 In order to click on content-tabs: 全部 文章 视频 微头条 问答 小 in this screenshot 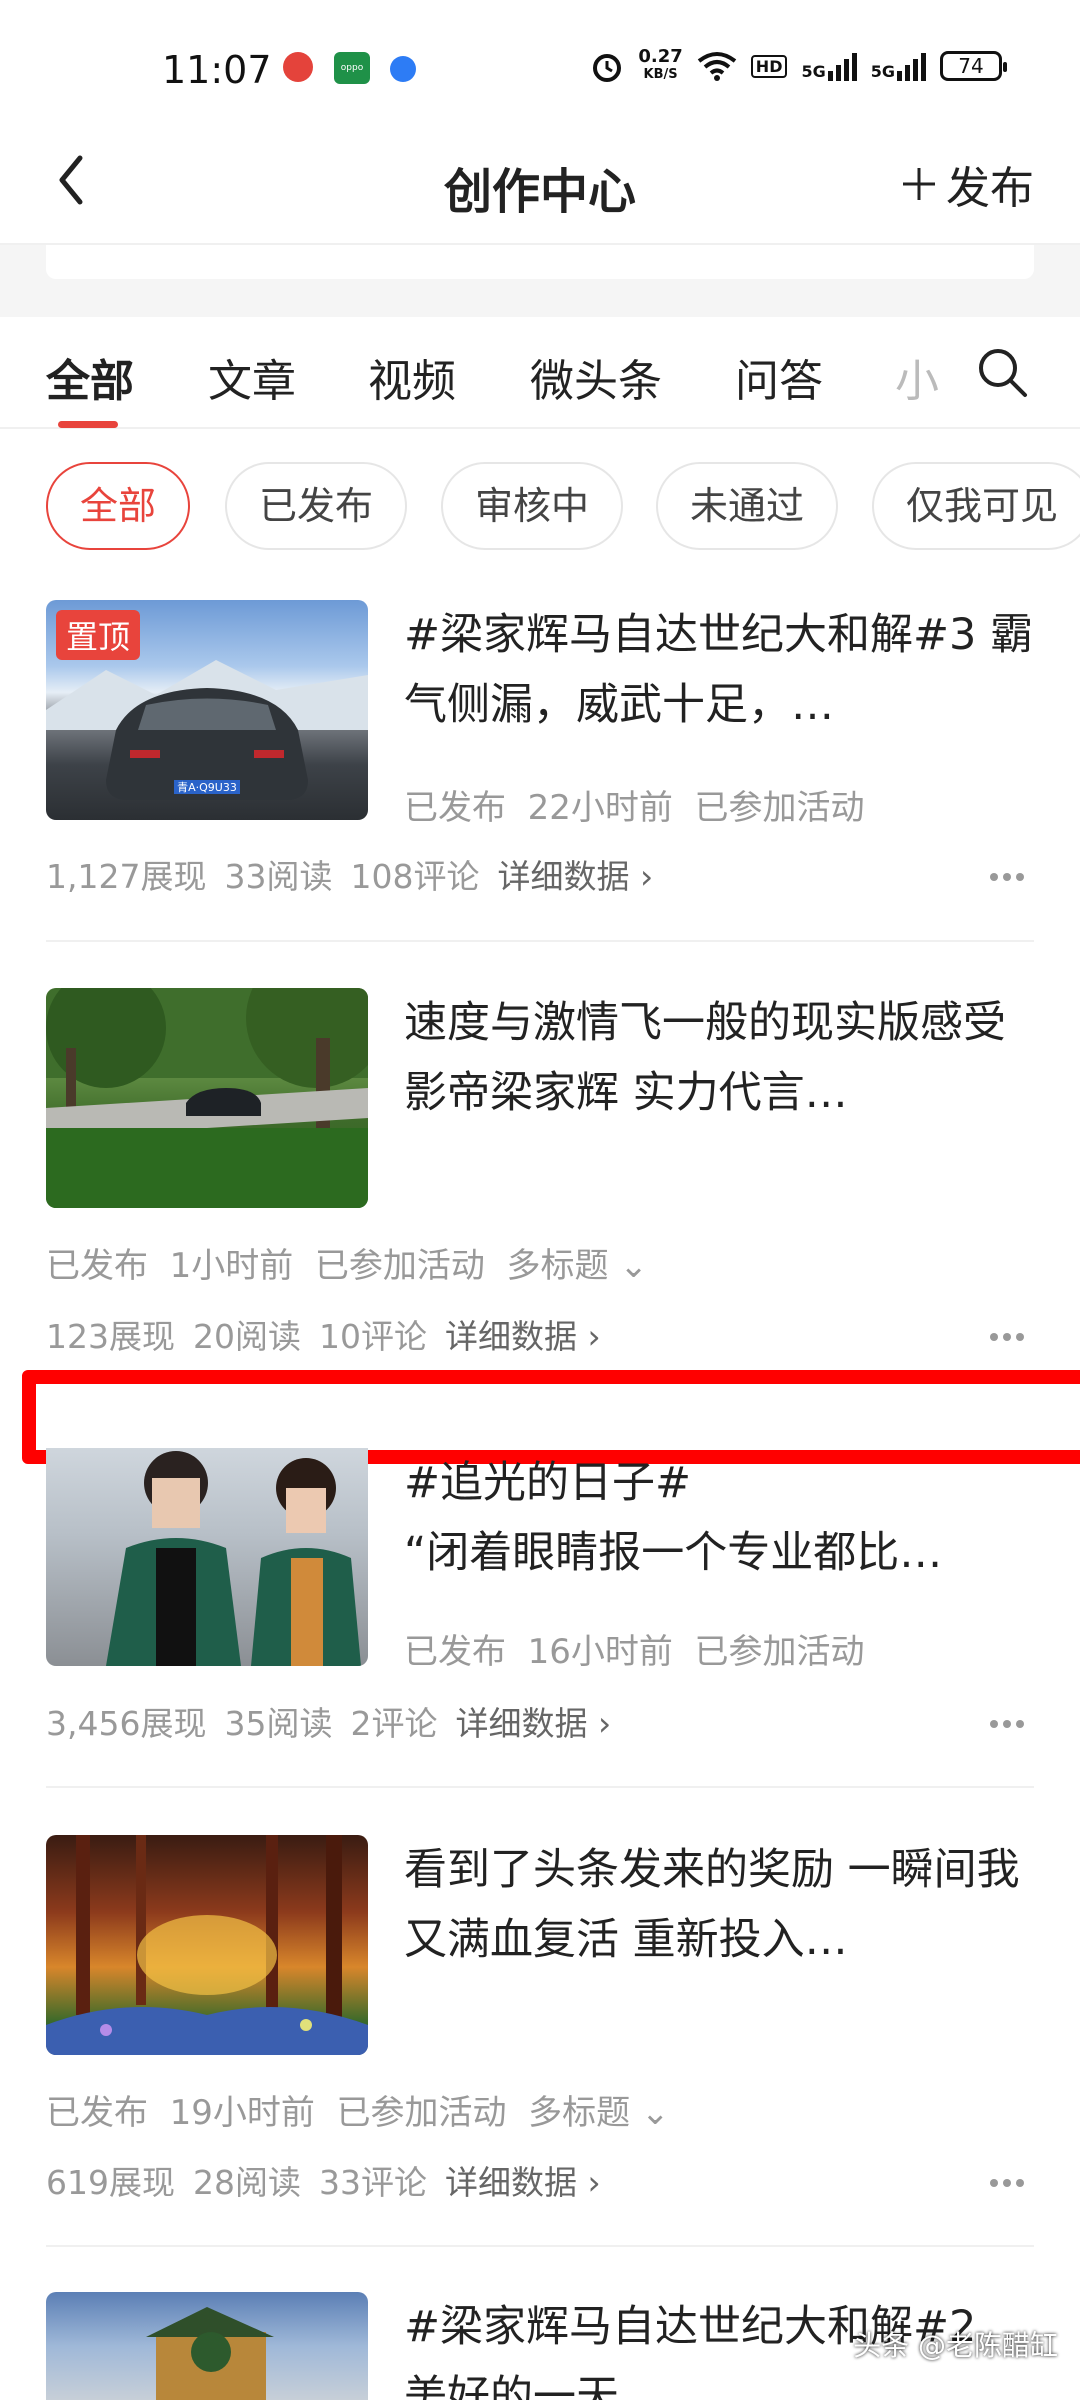, I will do `click(540, 373)`.